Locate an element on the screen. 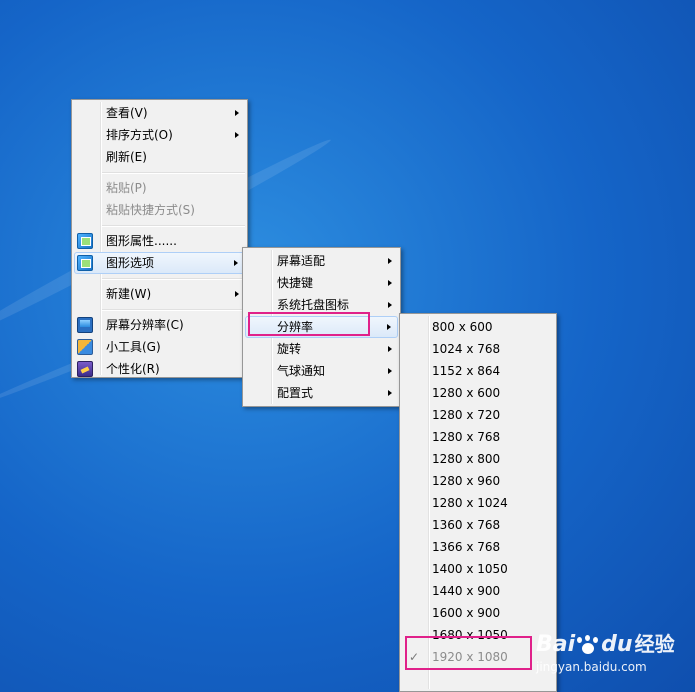 The height and width of the screenshot is (692, 695). resolution-option: 800 x 600 is located at coordinates (478, 327).